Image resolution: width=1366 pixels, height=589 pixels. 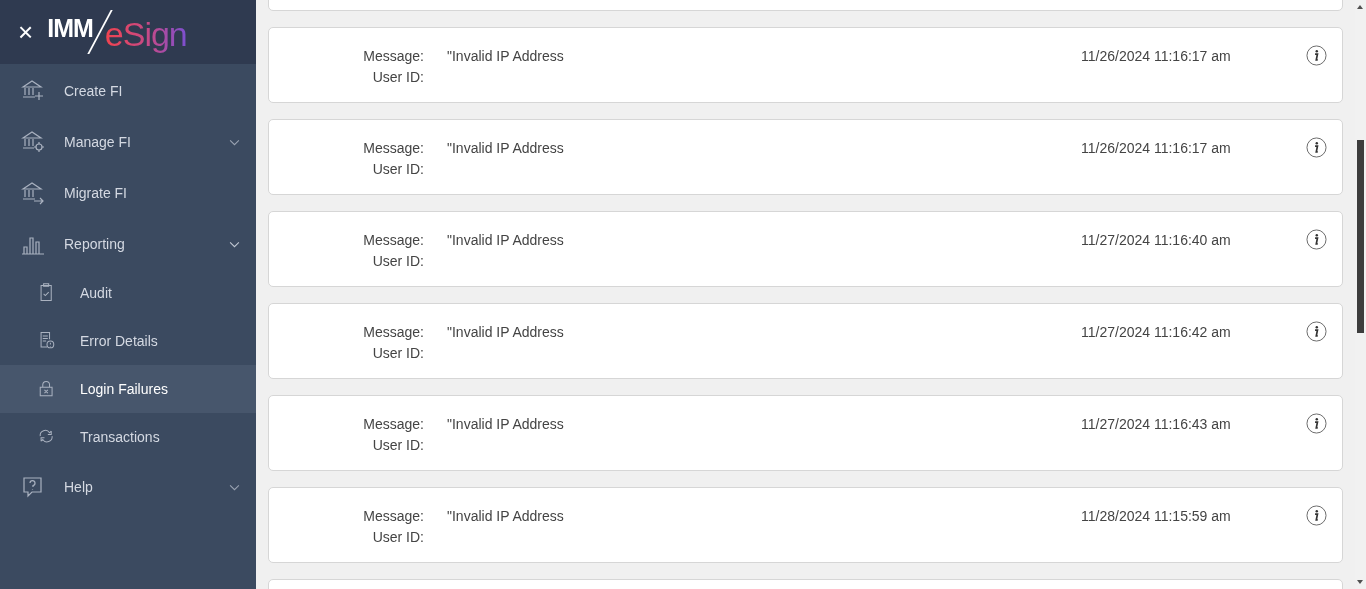 I want to click on nav-label: Create FI, so click(x=93, y=90).